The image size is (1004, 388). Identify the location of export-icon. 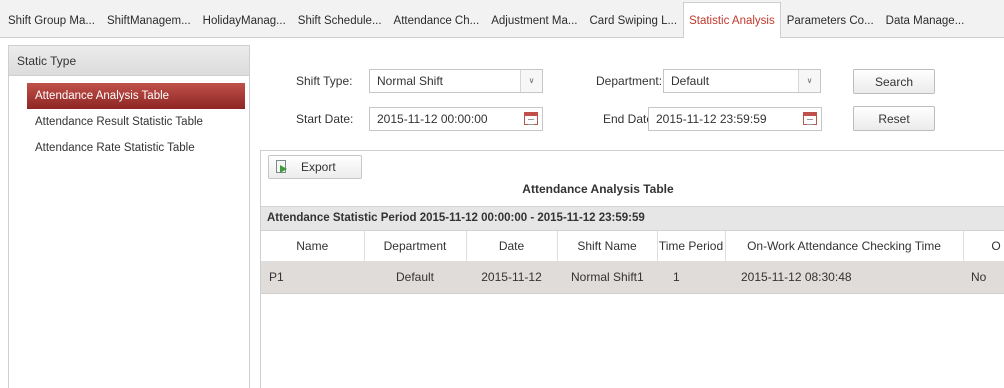
(282, 167).